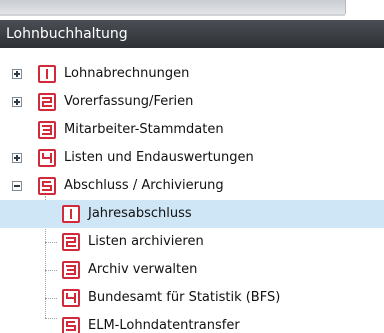 The height and width of the screenshot is (333, 384). I want to click on top-strip, so click(192, 10).